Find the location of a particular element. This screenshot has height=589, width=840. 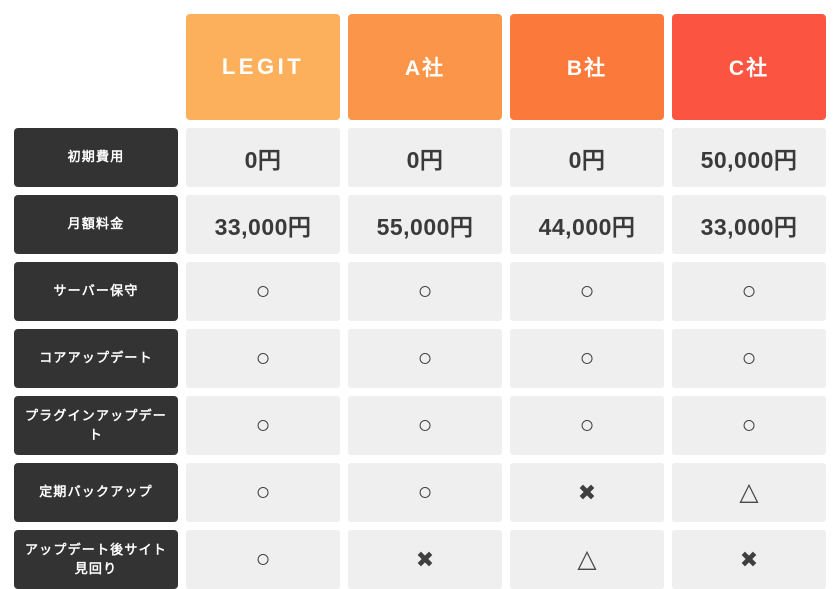

value-cell-text: 44,000円 is located at coordinates (587, 224).